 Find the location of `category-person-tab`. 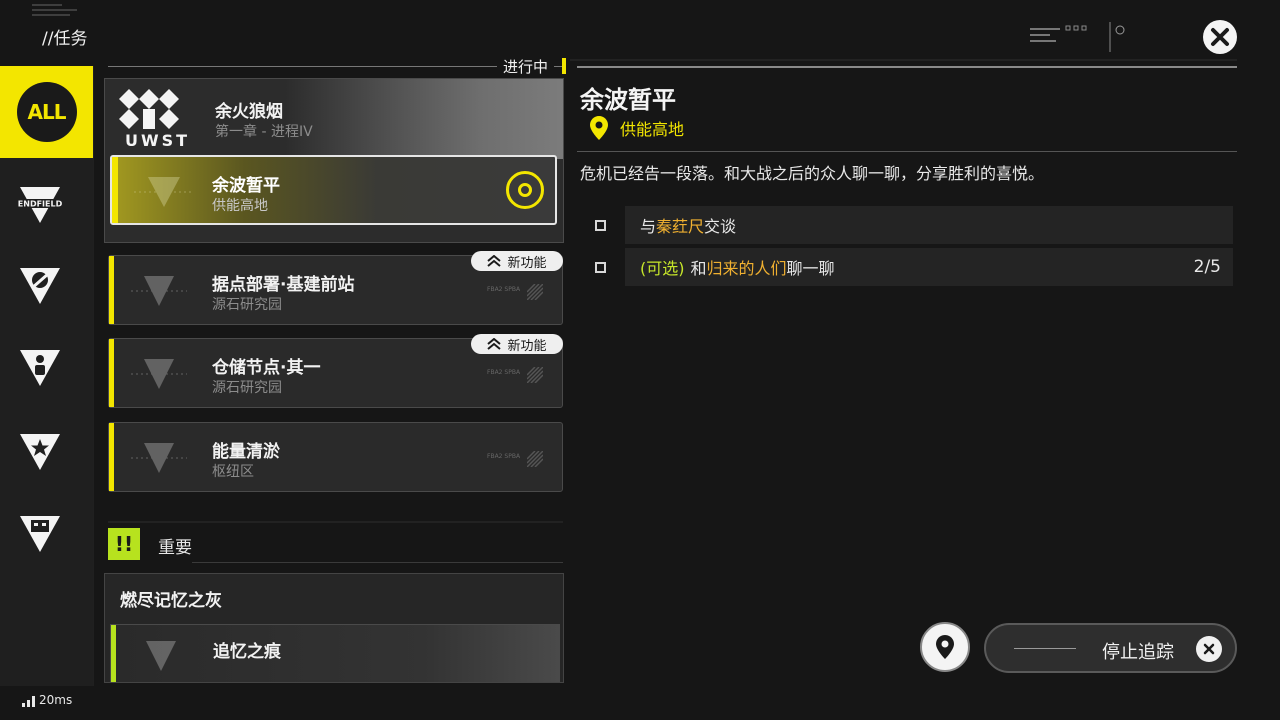

category-person-tab is located at coordinates (40, 368).